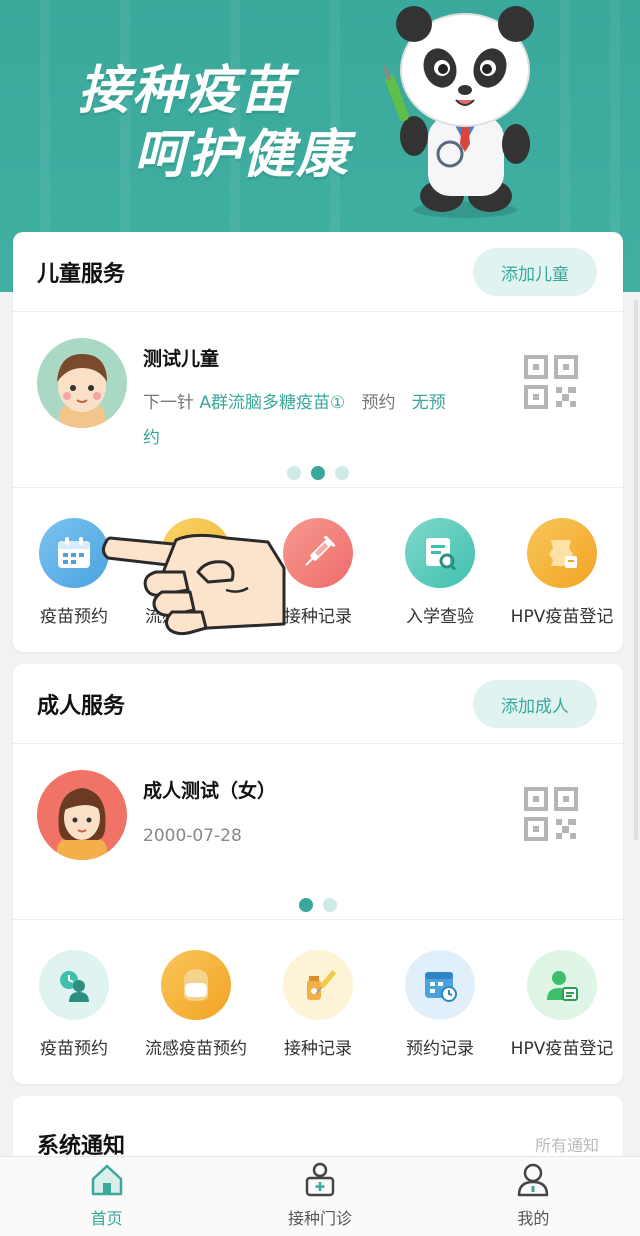 The width and height of the screenshot is (640, 1236). What do you see at coordinates (440, 985) in the screenshot?
I see `calendar-clock-icon` at bounding box center [440, 985].